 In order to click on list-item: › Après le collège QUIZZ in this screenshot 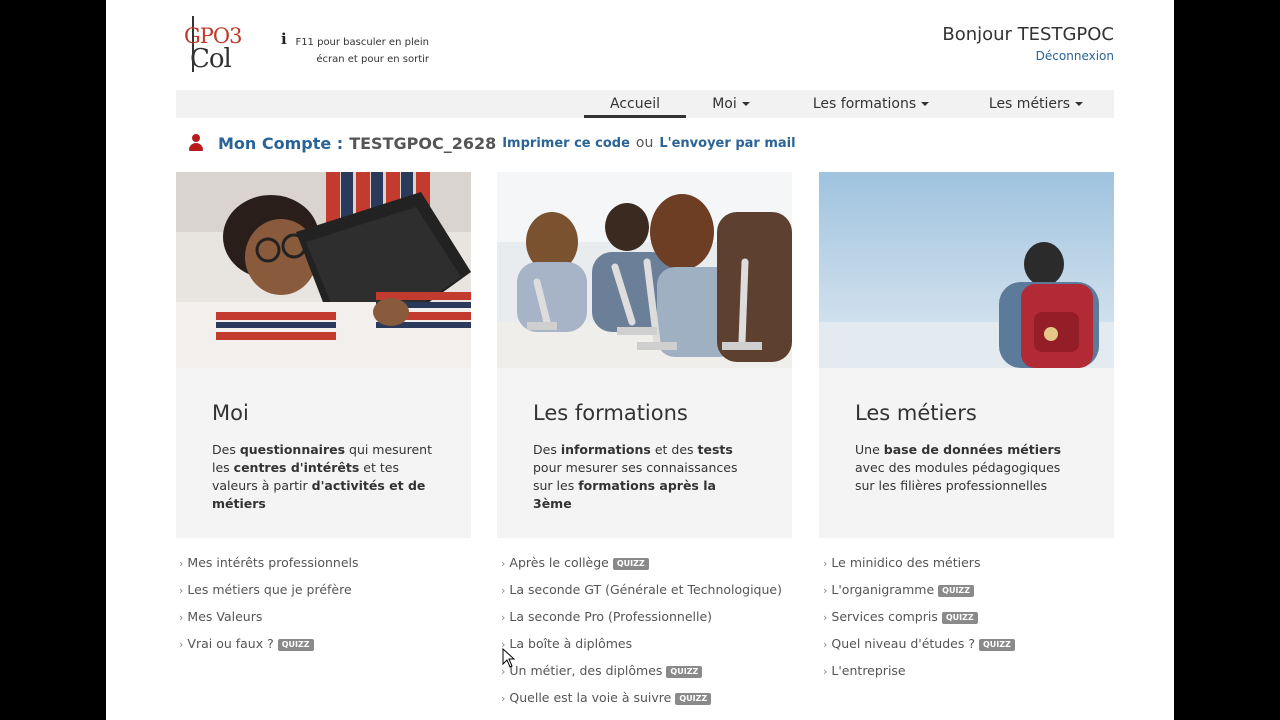, I will do `click(641, 565)`.